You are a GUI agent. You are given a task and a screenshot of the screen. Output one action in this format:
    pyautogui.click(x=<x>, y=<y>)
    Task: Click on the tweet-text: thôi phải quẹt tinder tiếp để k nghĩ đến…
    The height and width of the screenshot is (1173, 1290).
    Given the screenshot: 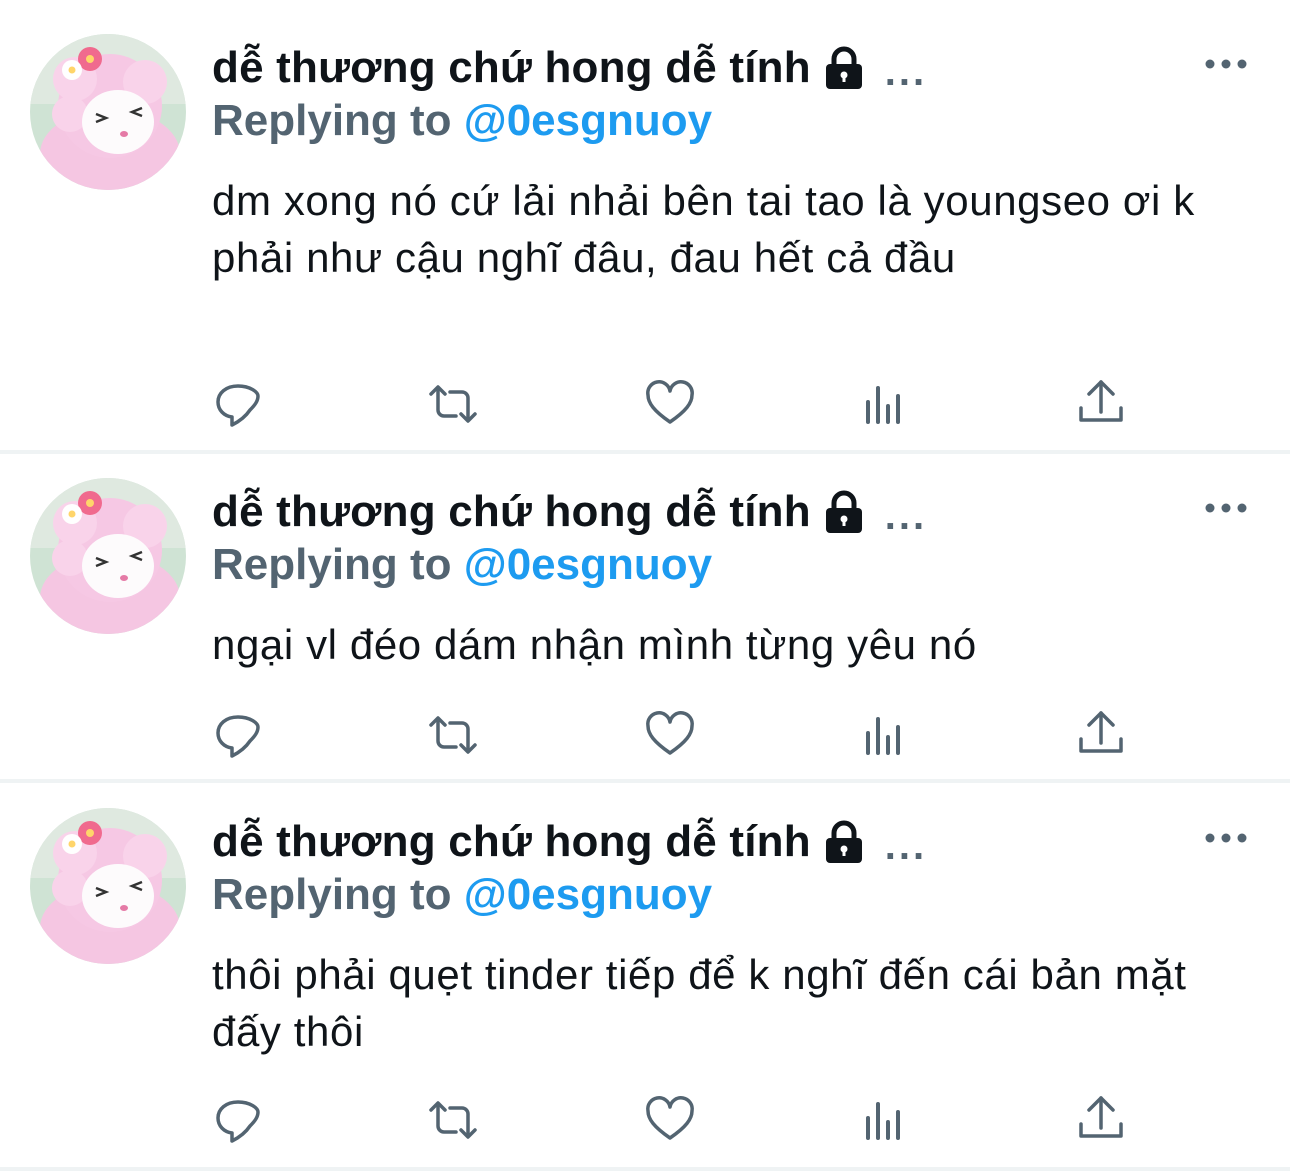 What is the action you would take?
    pyautogui.click(x=699, y=1003)
    